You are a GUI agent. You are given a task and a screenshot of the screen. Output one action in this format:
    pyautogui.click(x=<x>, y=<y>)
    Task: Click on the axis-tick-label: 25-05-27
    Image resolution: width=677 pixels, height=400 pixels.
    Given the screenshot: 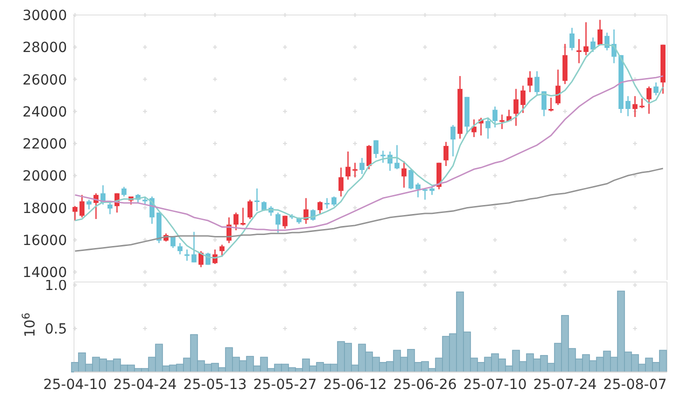 What is the action you would take?
    pyautogui.click(x=285, y=385)
    